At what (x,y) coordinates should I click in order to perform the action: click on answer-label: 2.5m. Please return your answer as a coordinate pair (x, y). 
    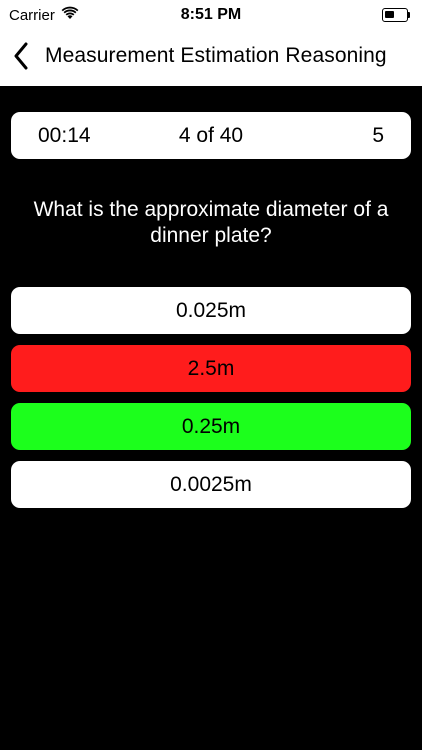
    Looking at the image, I should click on (211, 368).